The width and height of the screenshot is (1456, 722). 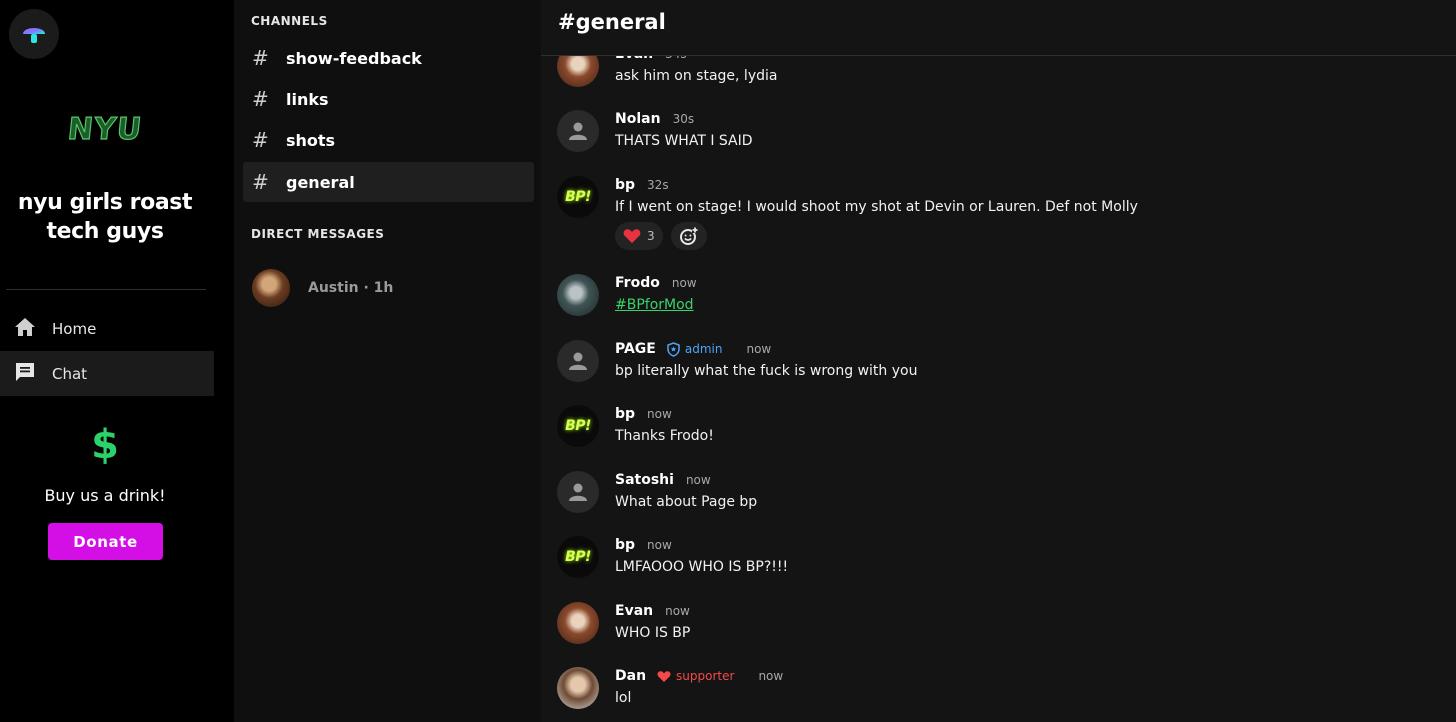 I want to click on message-author: Nolan, so click(x=638, y=119).